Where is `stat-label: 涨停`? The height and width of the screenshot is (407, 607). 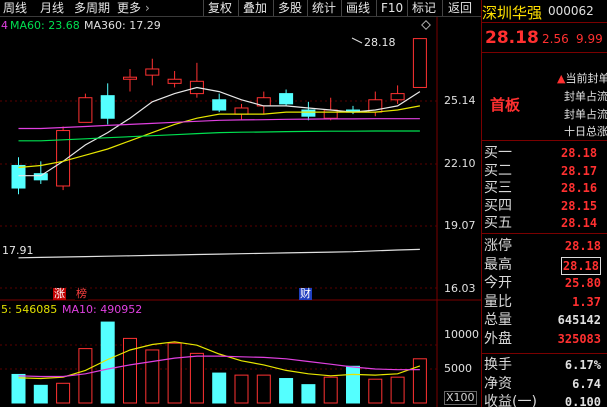 stat-label: 涨停 is located at coordinates (498, 246).